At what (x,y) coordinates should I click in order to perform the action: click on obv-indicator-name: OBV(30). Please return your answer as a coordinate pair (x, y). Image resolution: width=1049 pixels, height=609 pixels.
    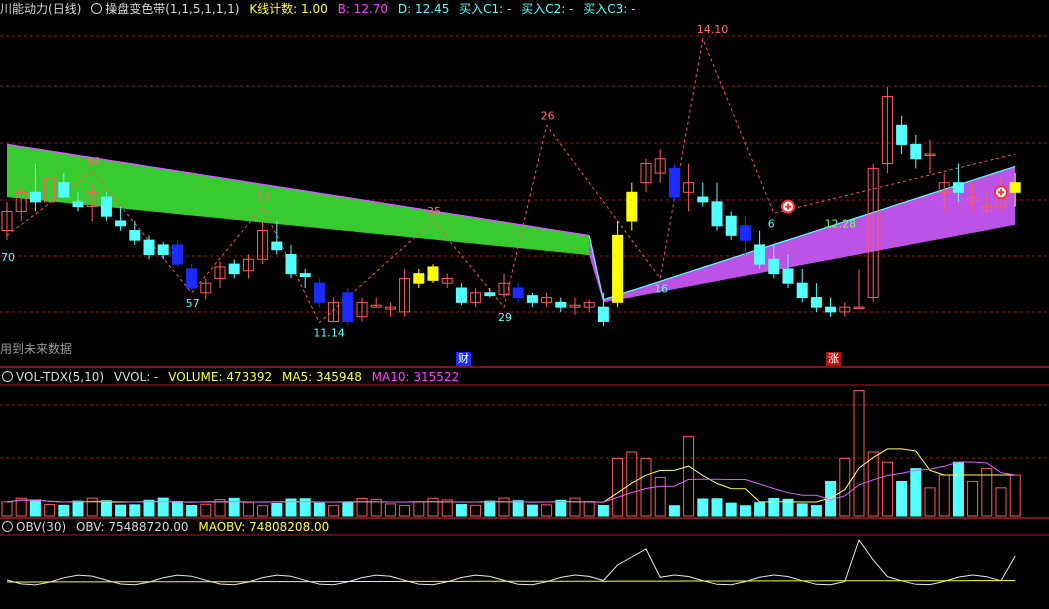
    Looking at the image, I should click on (41, 527).